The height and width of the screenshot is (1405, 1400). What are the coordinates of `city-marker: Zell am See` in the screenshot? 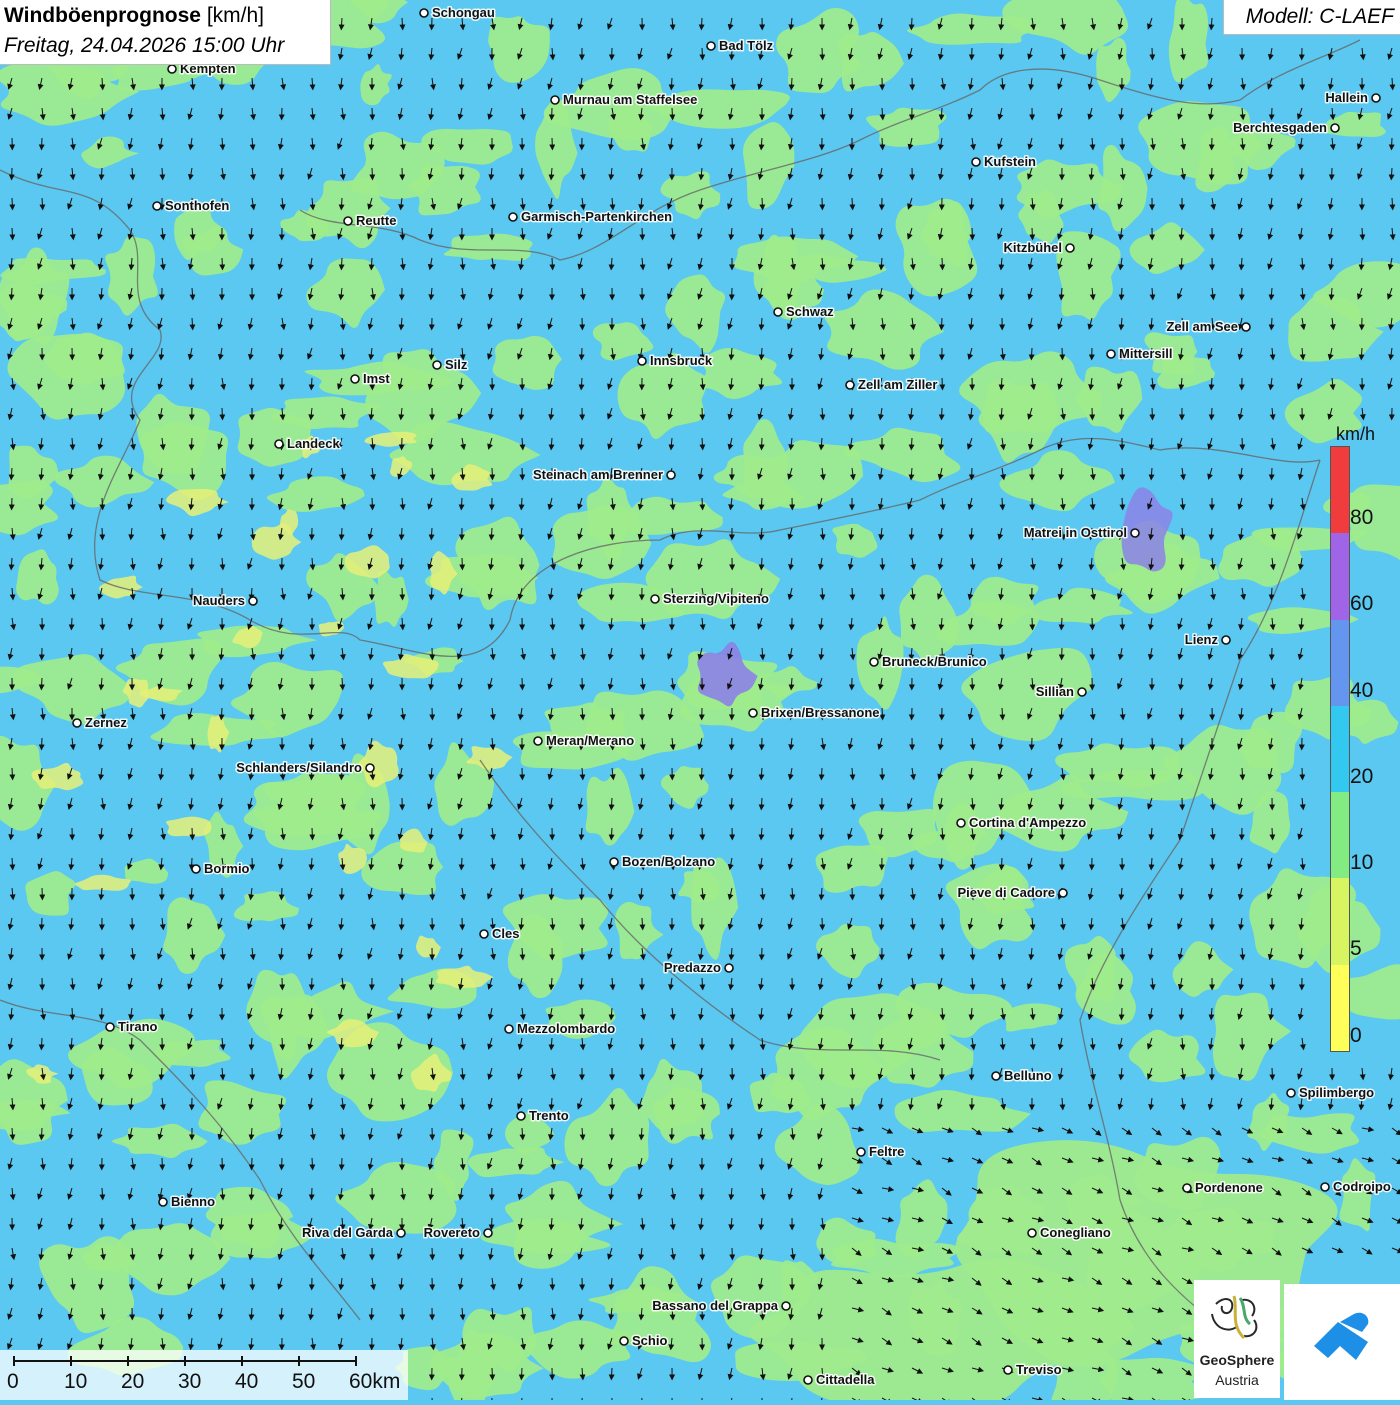 It's located at (1208, 326).